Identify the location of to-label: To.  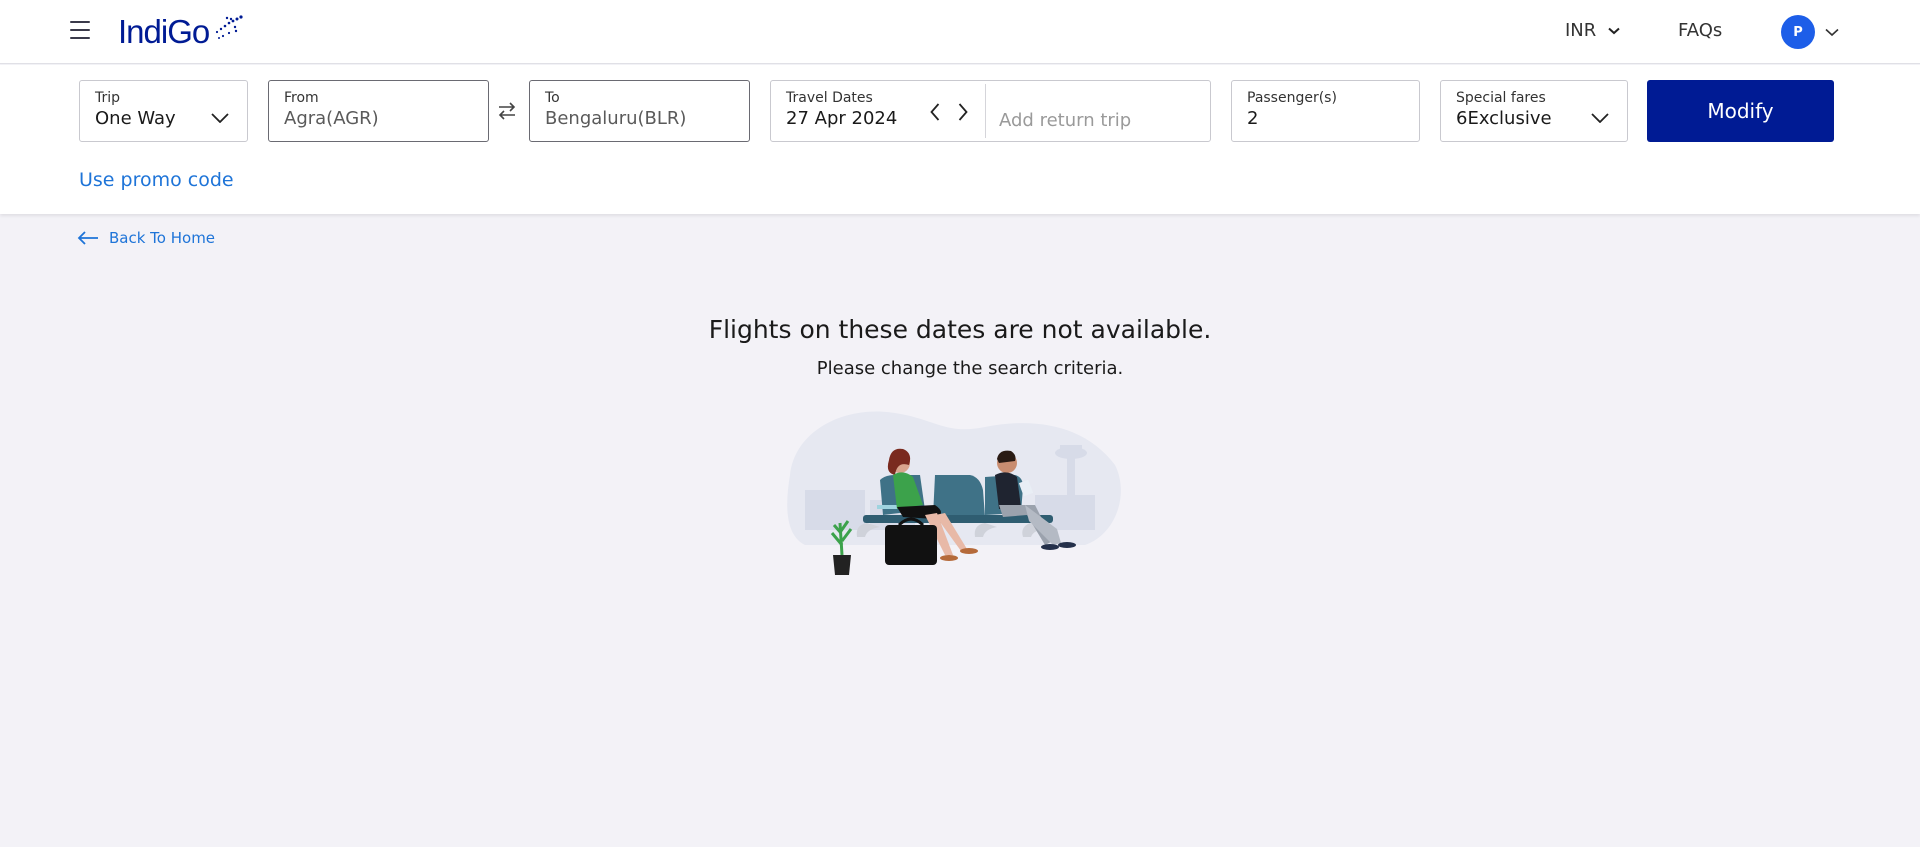
(552, 98).